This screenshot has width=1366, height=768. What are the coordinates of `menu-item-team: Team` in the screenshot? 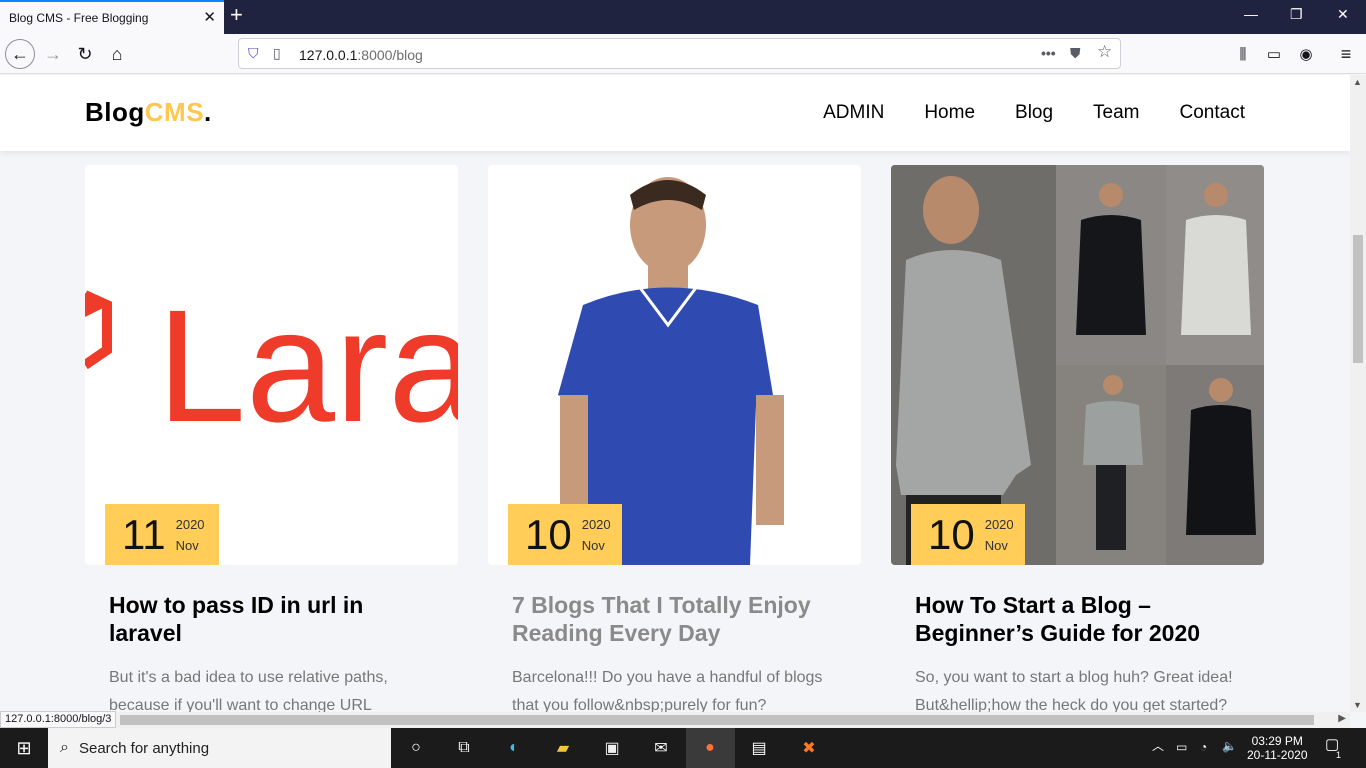 It's located at (1116, 113).